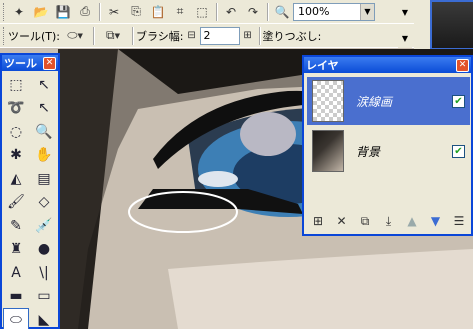 The width and height of the screenshot is (473, 329). What do you see at coordinates (44, 156) in the screenshot?
I see `pan-tool-icon: ✋` at bounding box center [44, 156].